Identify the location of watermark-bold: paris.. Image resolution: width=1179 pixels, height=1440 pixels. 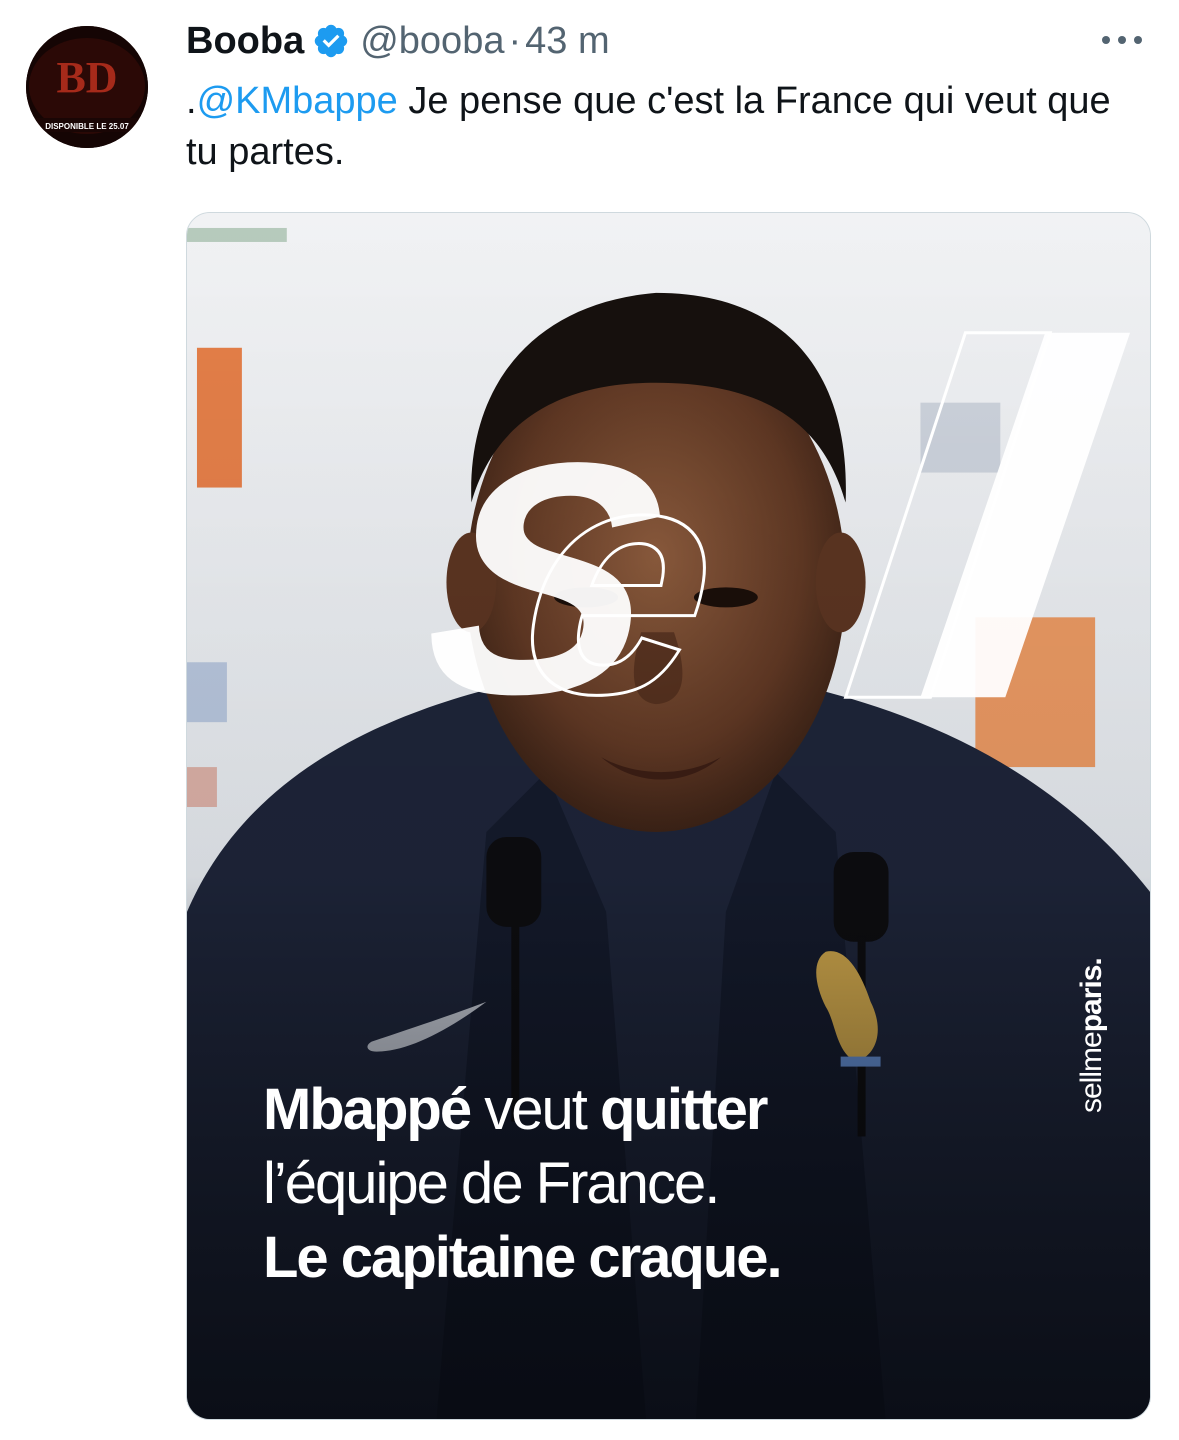
(1091, 995).